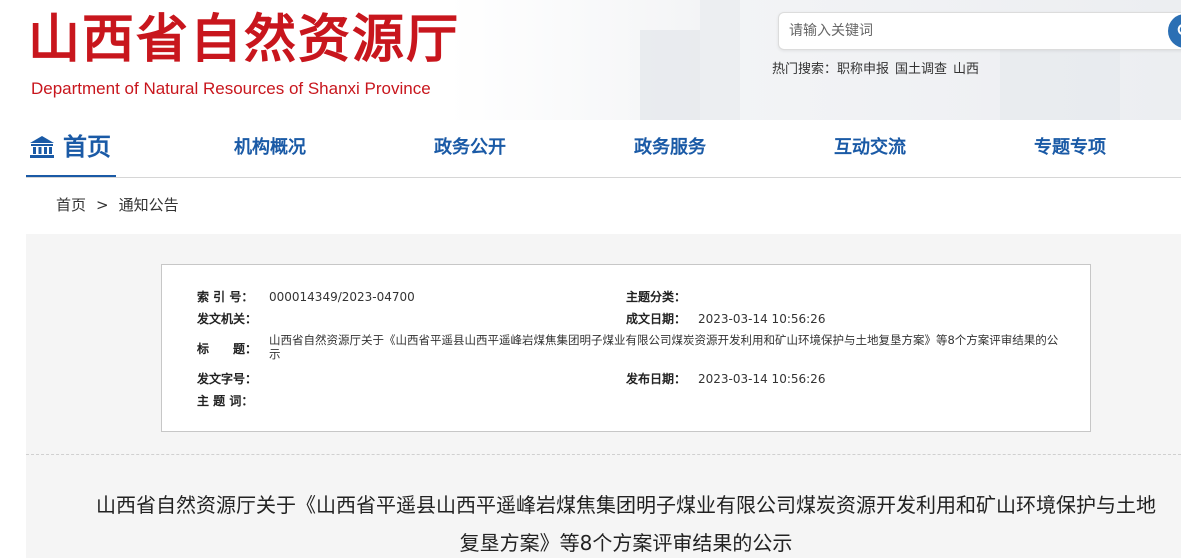  I want to click on hot-search-term: 山西, so click(966, 69).